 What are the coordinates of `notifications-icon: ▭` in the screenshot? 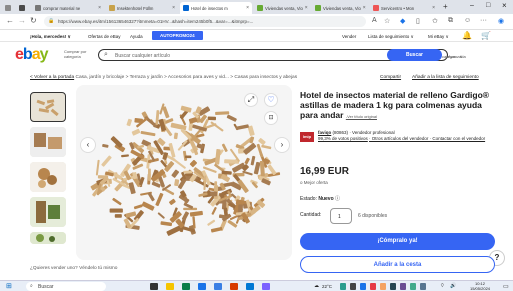 It's located at (506, 286).